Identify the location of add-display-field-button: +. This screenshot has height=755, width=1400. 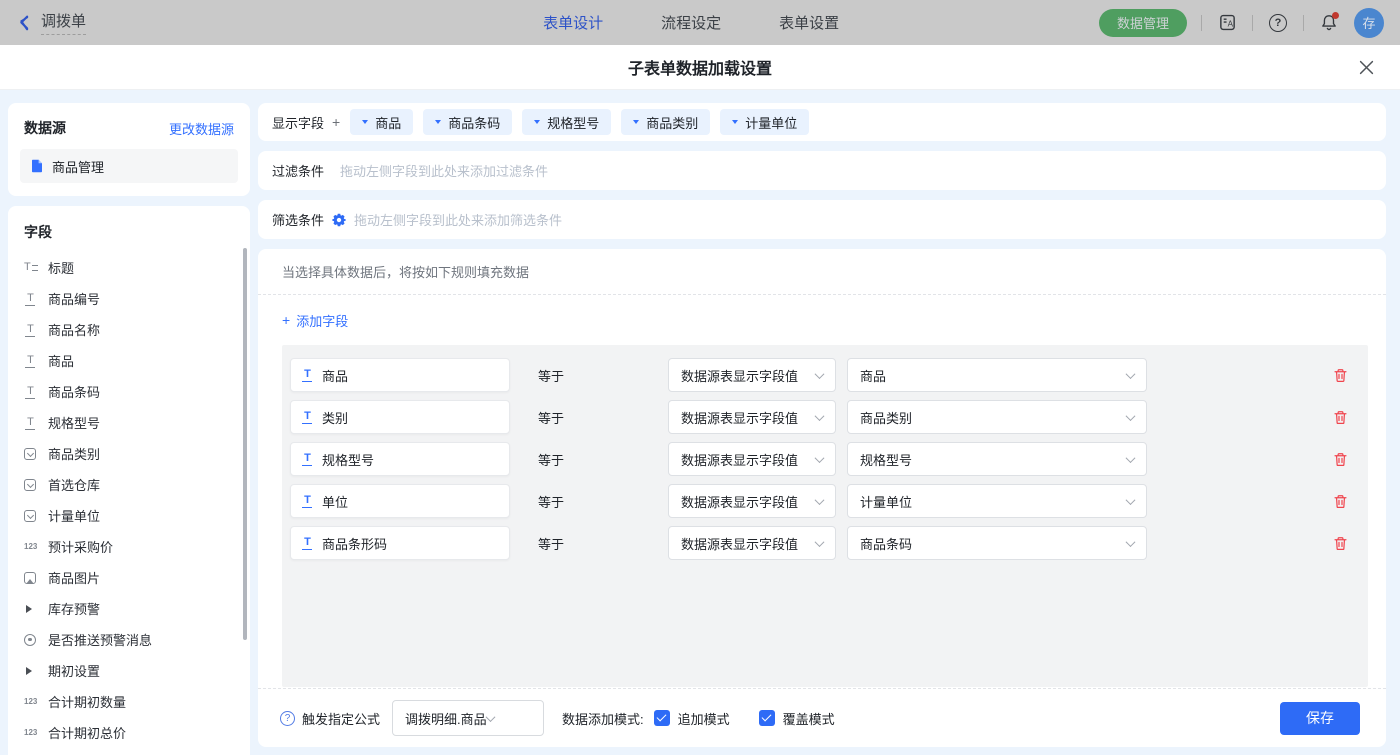
(336, 122).